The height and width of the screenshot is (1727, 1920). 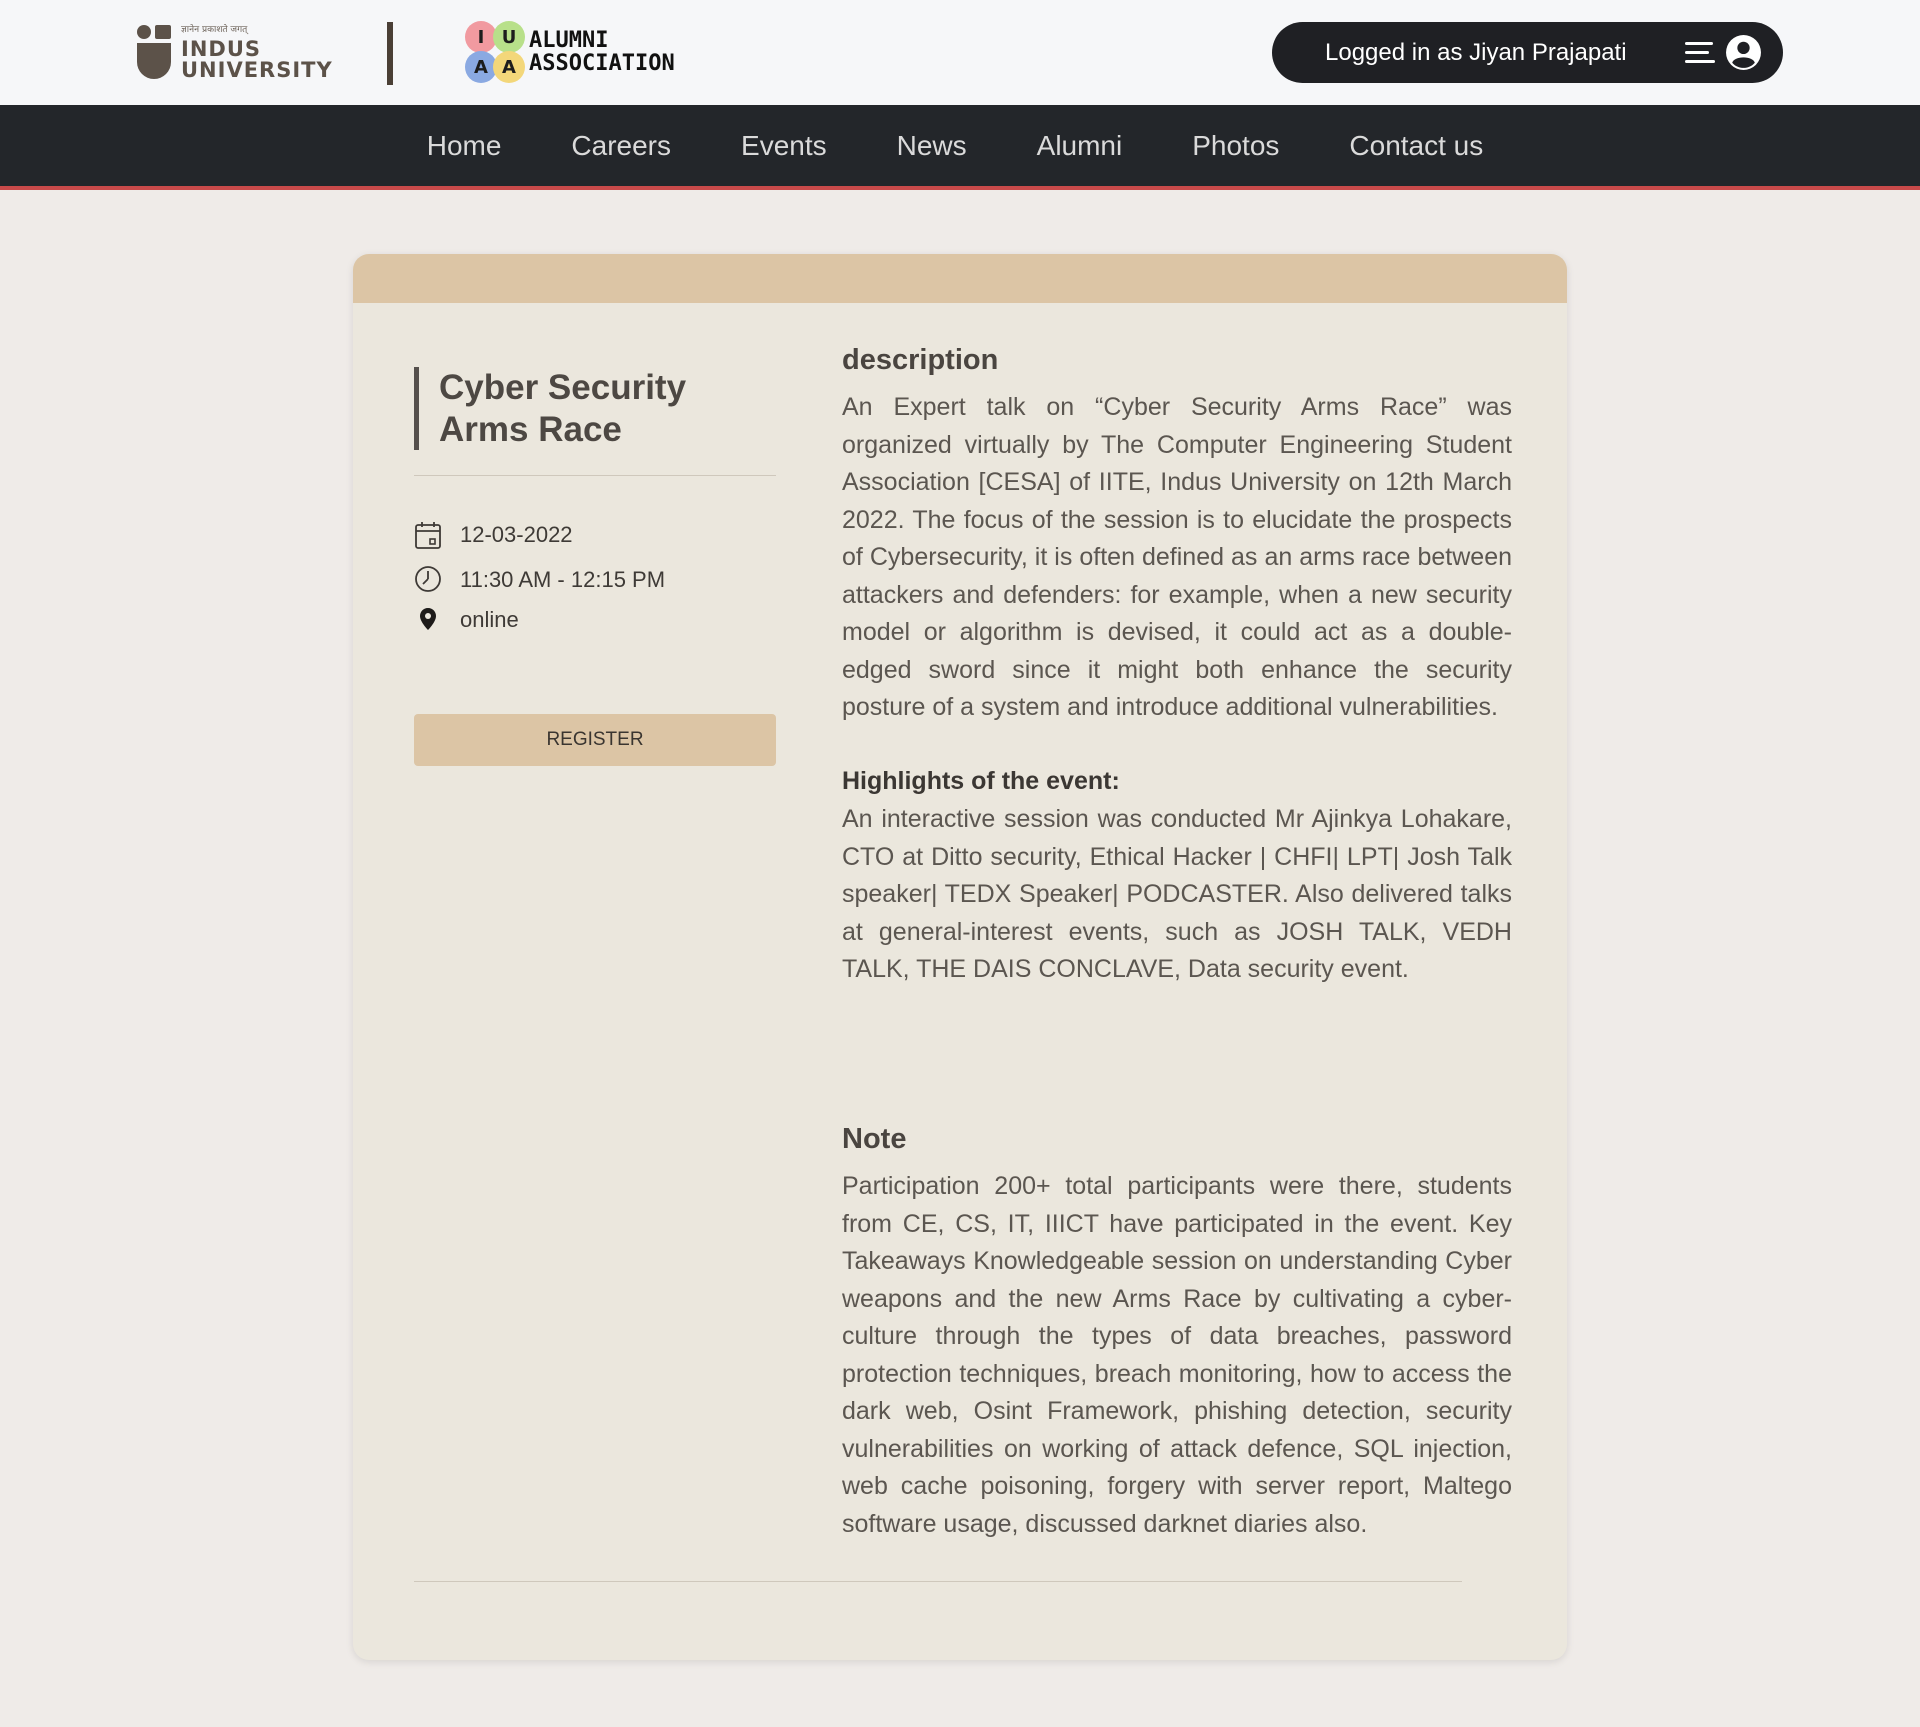 What do you see at coordinates (784, 146) in the screenshot?
I see `nav-events: Events` at bounding box center [784, 146].